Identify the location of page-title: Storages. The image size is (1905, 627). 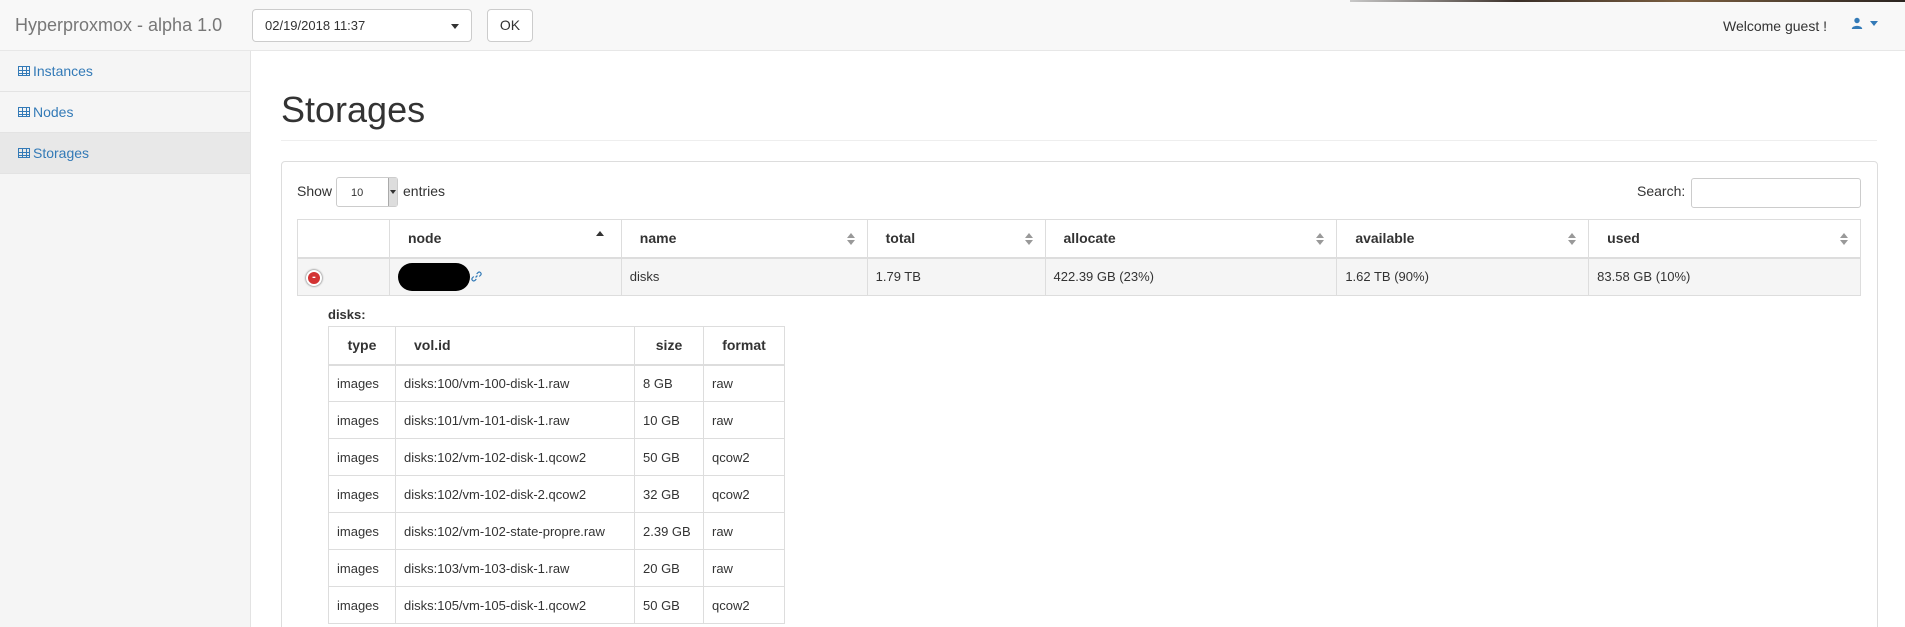
(353, 109).